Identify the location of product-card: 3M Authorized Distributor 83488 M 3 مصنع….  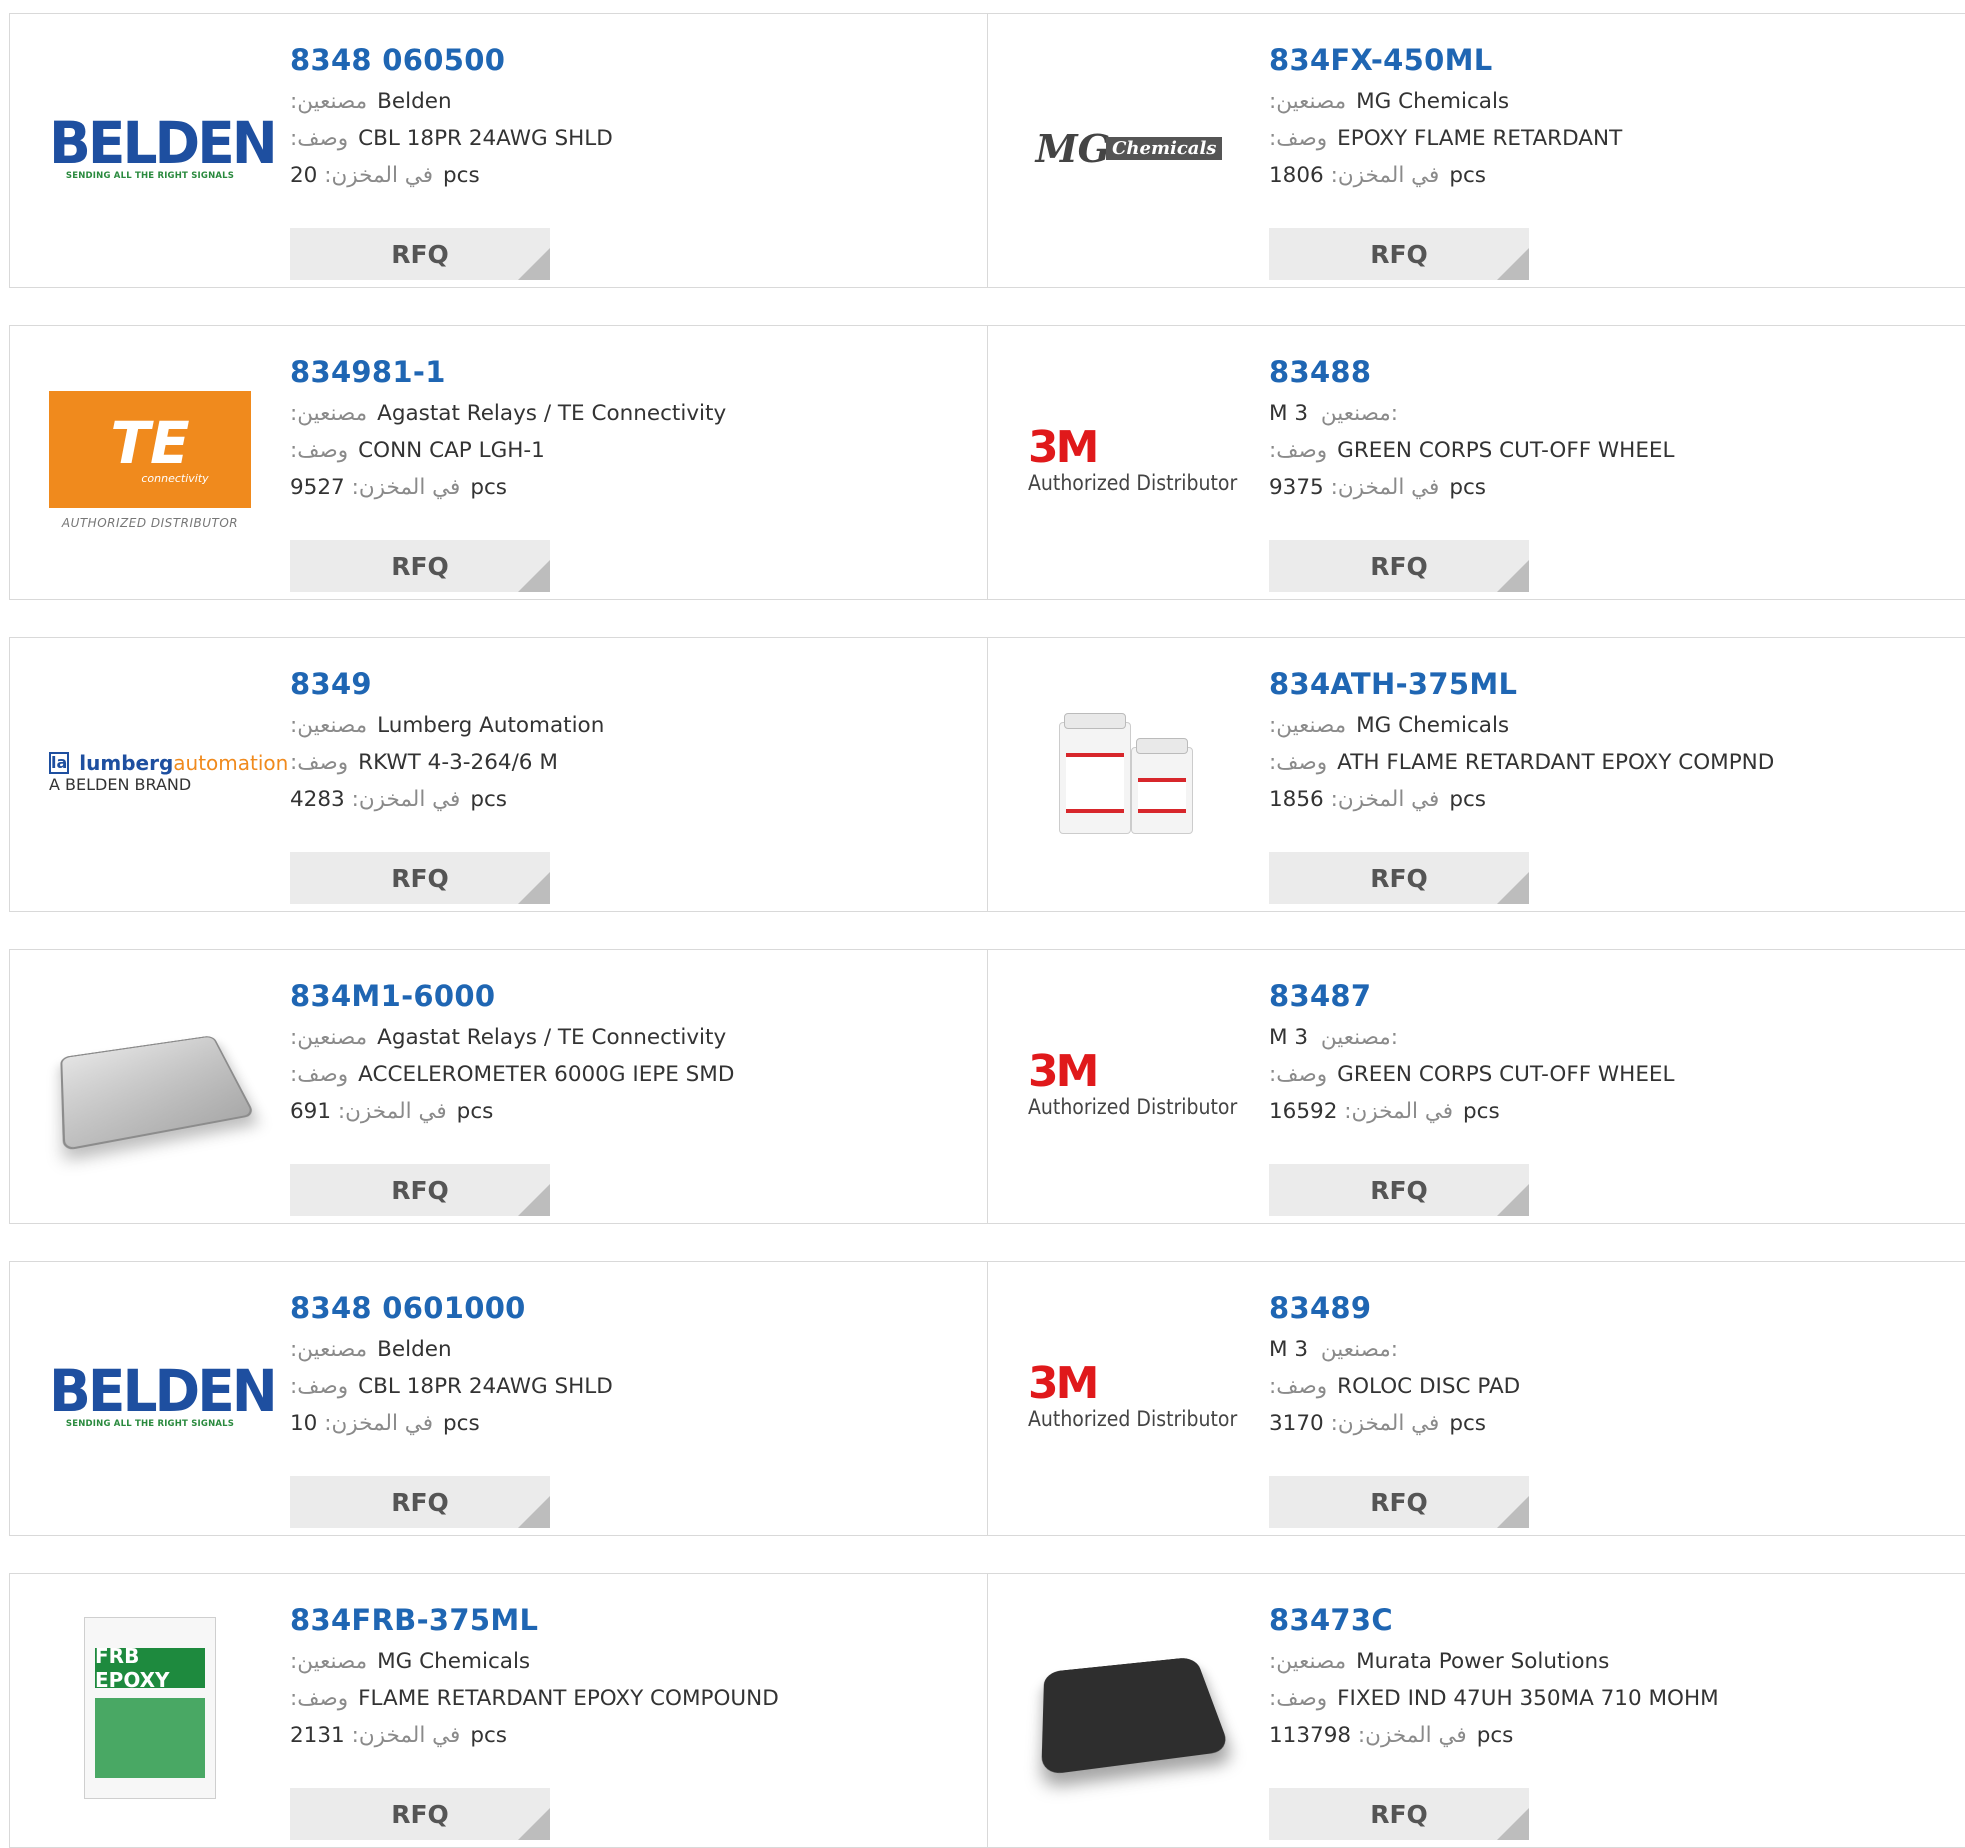
(1476, 462).